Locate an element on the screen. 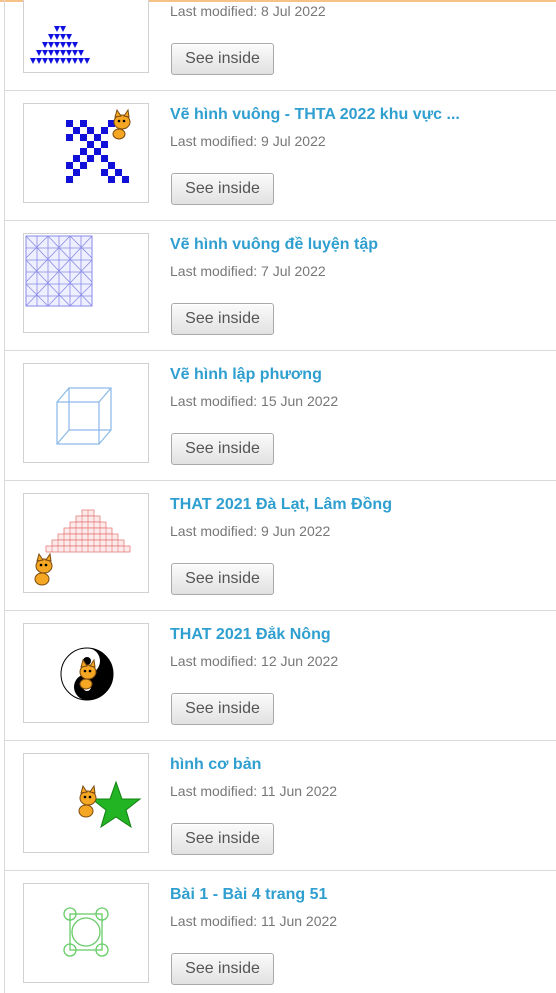 The image size is (556, 993). green-circles-square-icon is located at coordinates (86, 932).